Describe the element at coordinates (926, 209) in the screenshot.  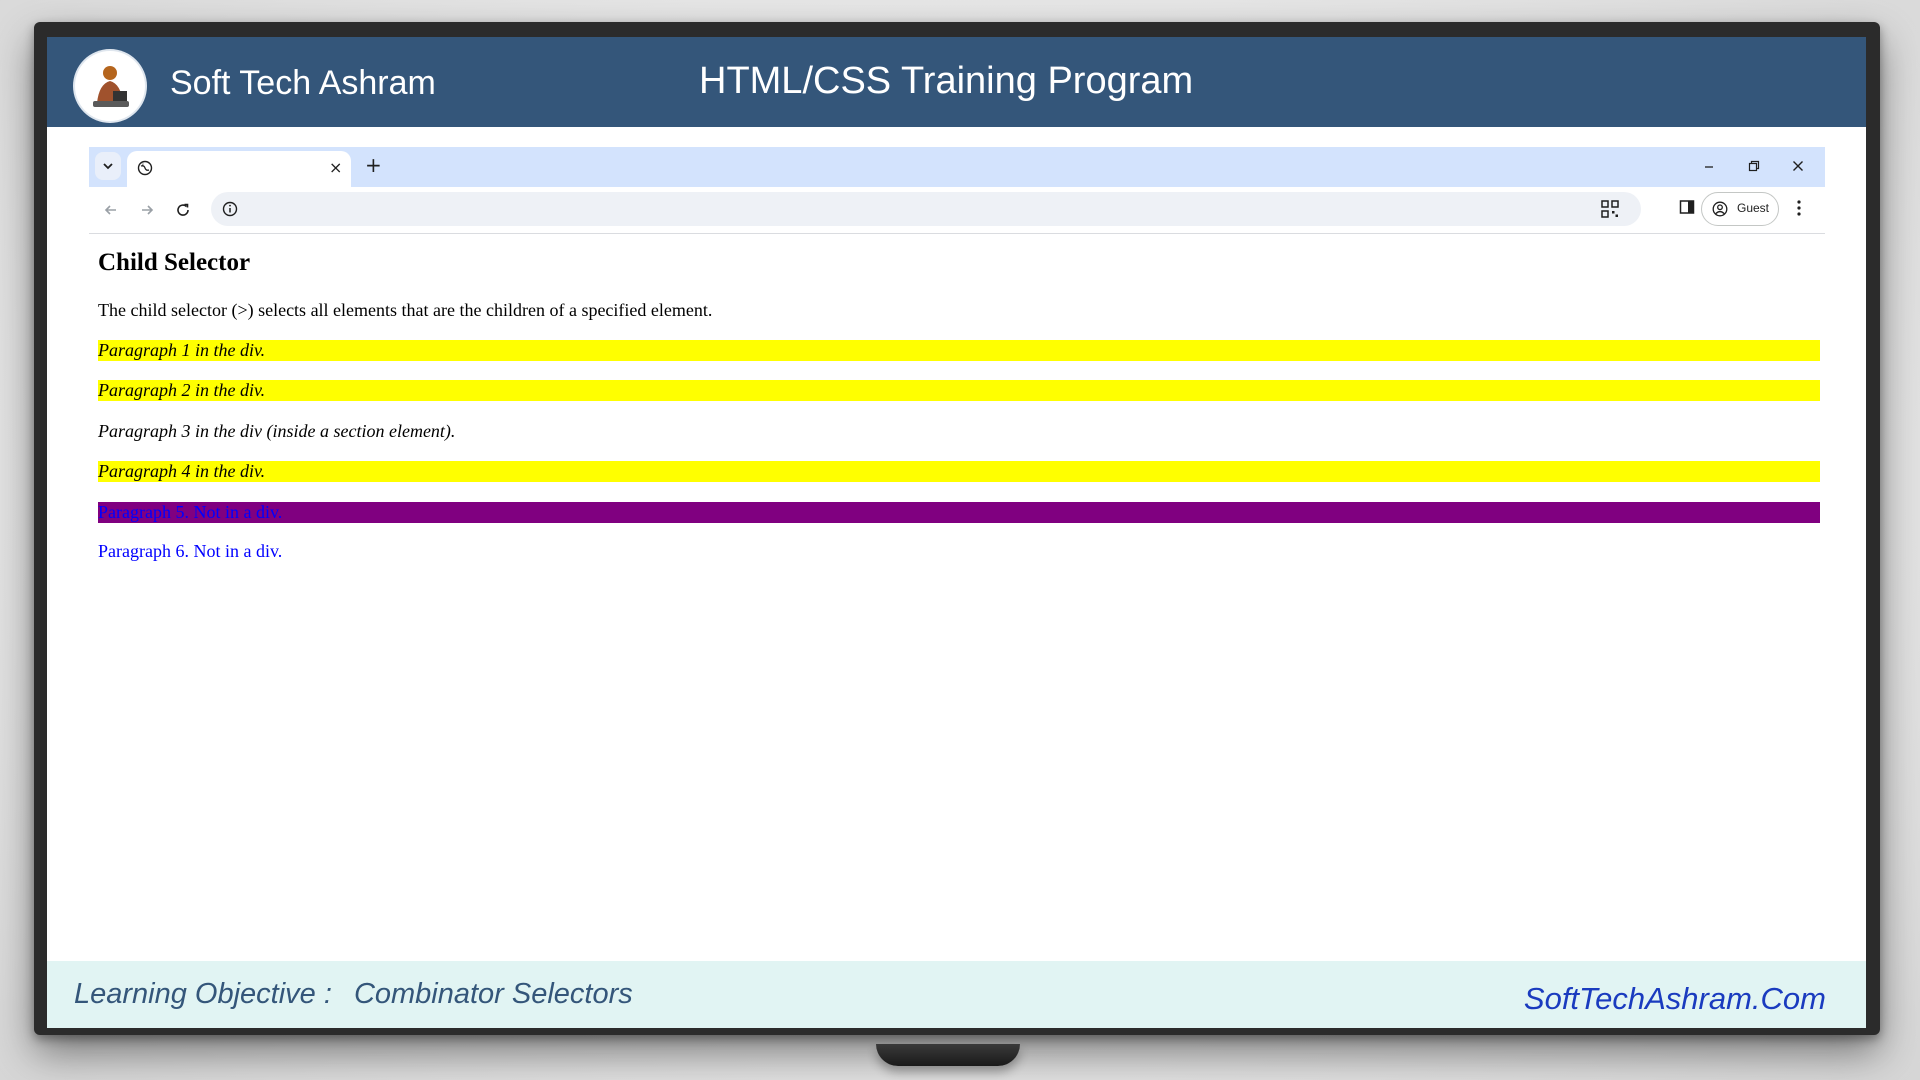
I see `address-bar` at that location.